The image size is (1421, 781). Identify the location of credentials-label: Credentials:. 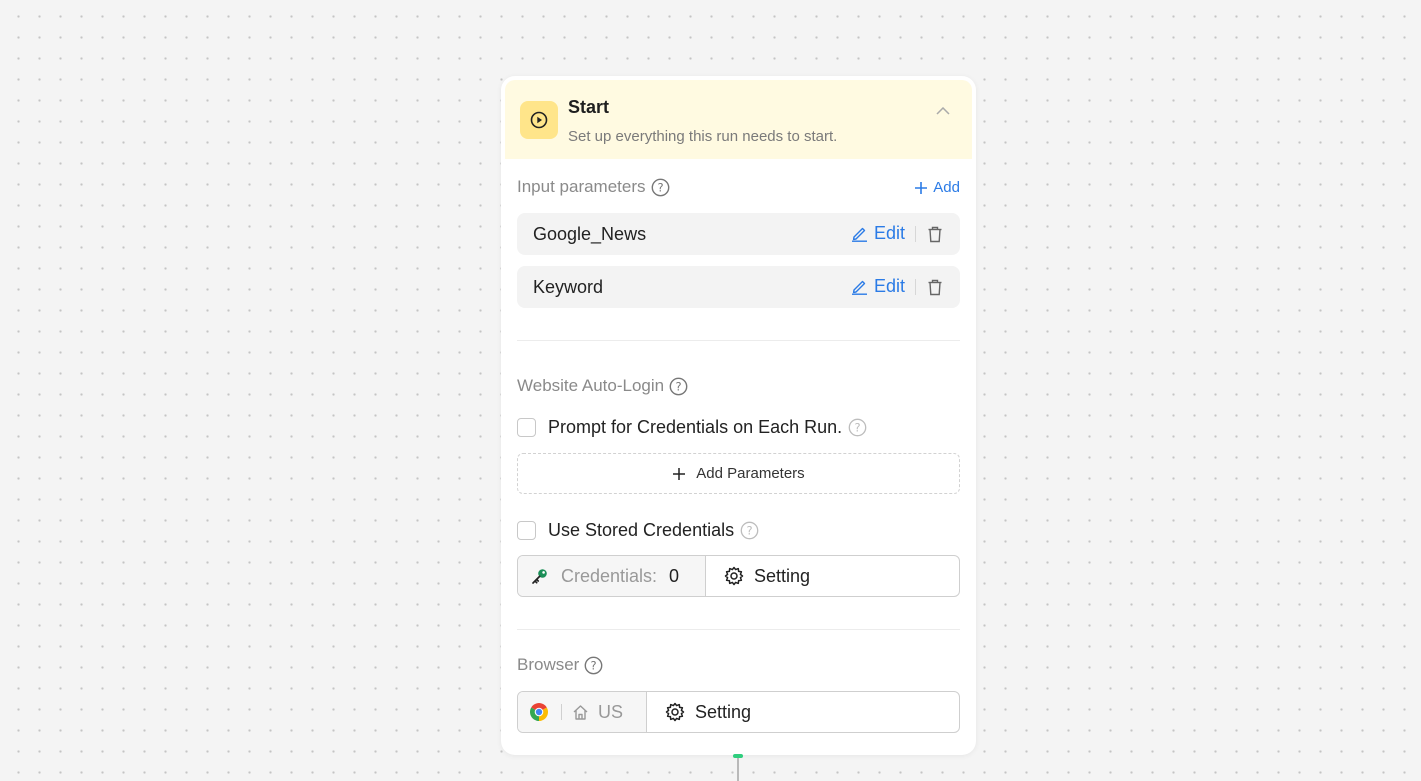
(609, 575).